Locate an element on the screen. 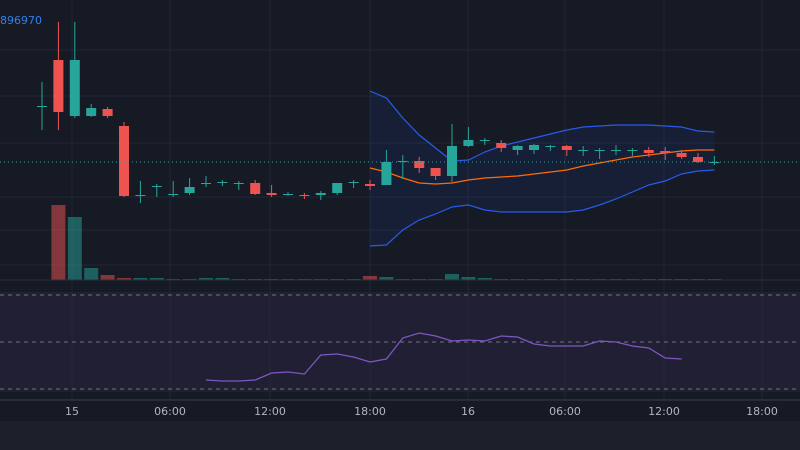 This screenshot has height=450, width=800. candle is located at coordinates (124, 159).